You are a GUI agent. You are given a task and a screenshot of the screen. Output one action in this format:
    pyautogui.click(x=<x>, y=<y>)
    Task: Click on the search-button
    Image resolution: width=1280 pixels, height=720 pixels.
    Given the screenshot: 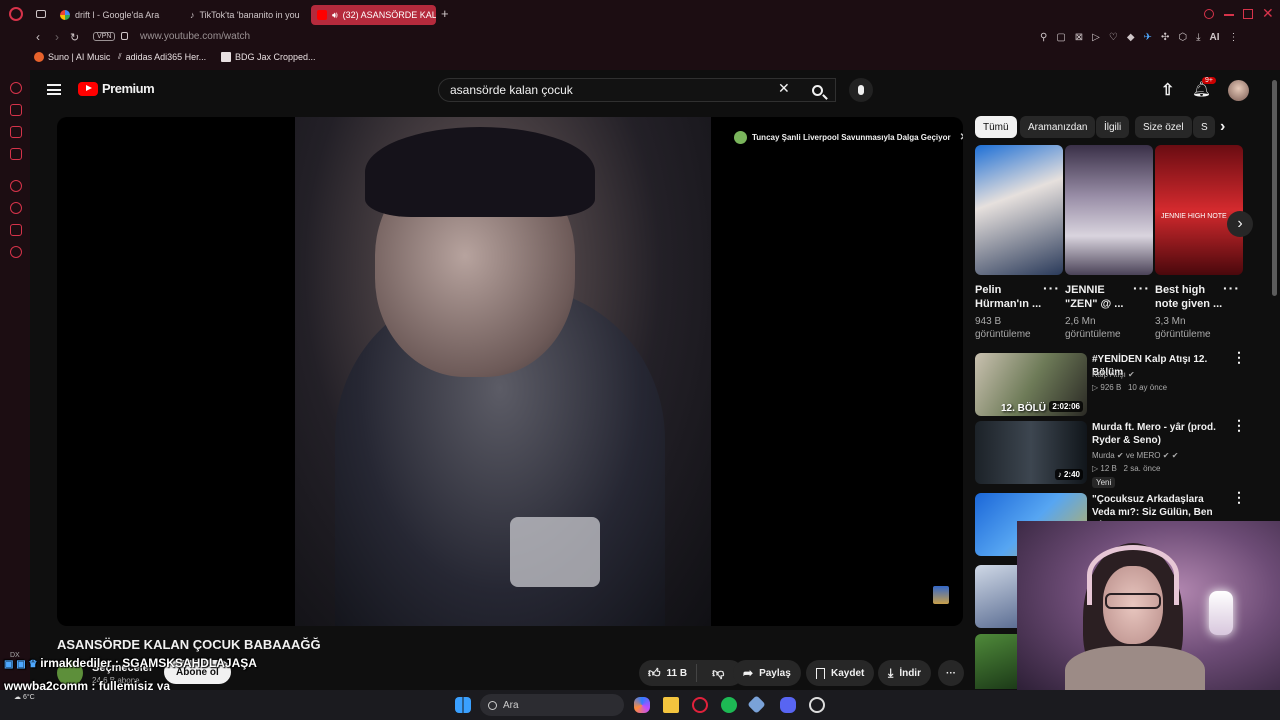 What is the action you would take?
    pyautogui.click(x=817, y=90)
    